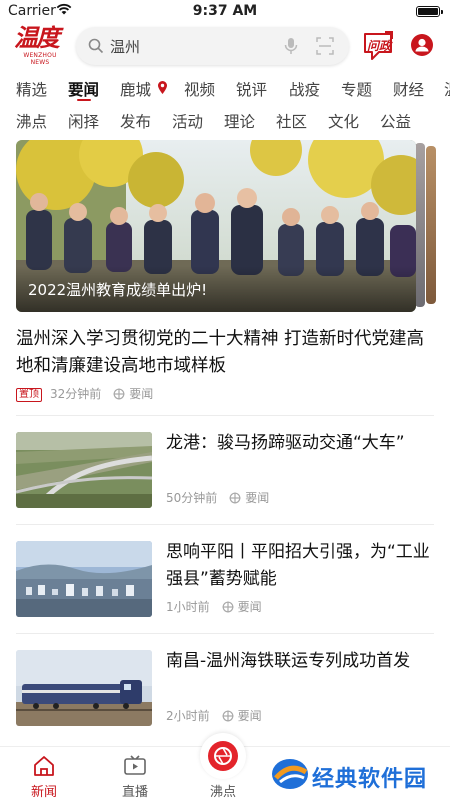 The height and width of the screenshot is (800, 450). I want to click on search-value: 温州, so click(125, 47).